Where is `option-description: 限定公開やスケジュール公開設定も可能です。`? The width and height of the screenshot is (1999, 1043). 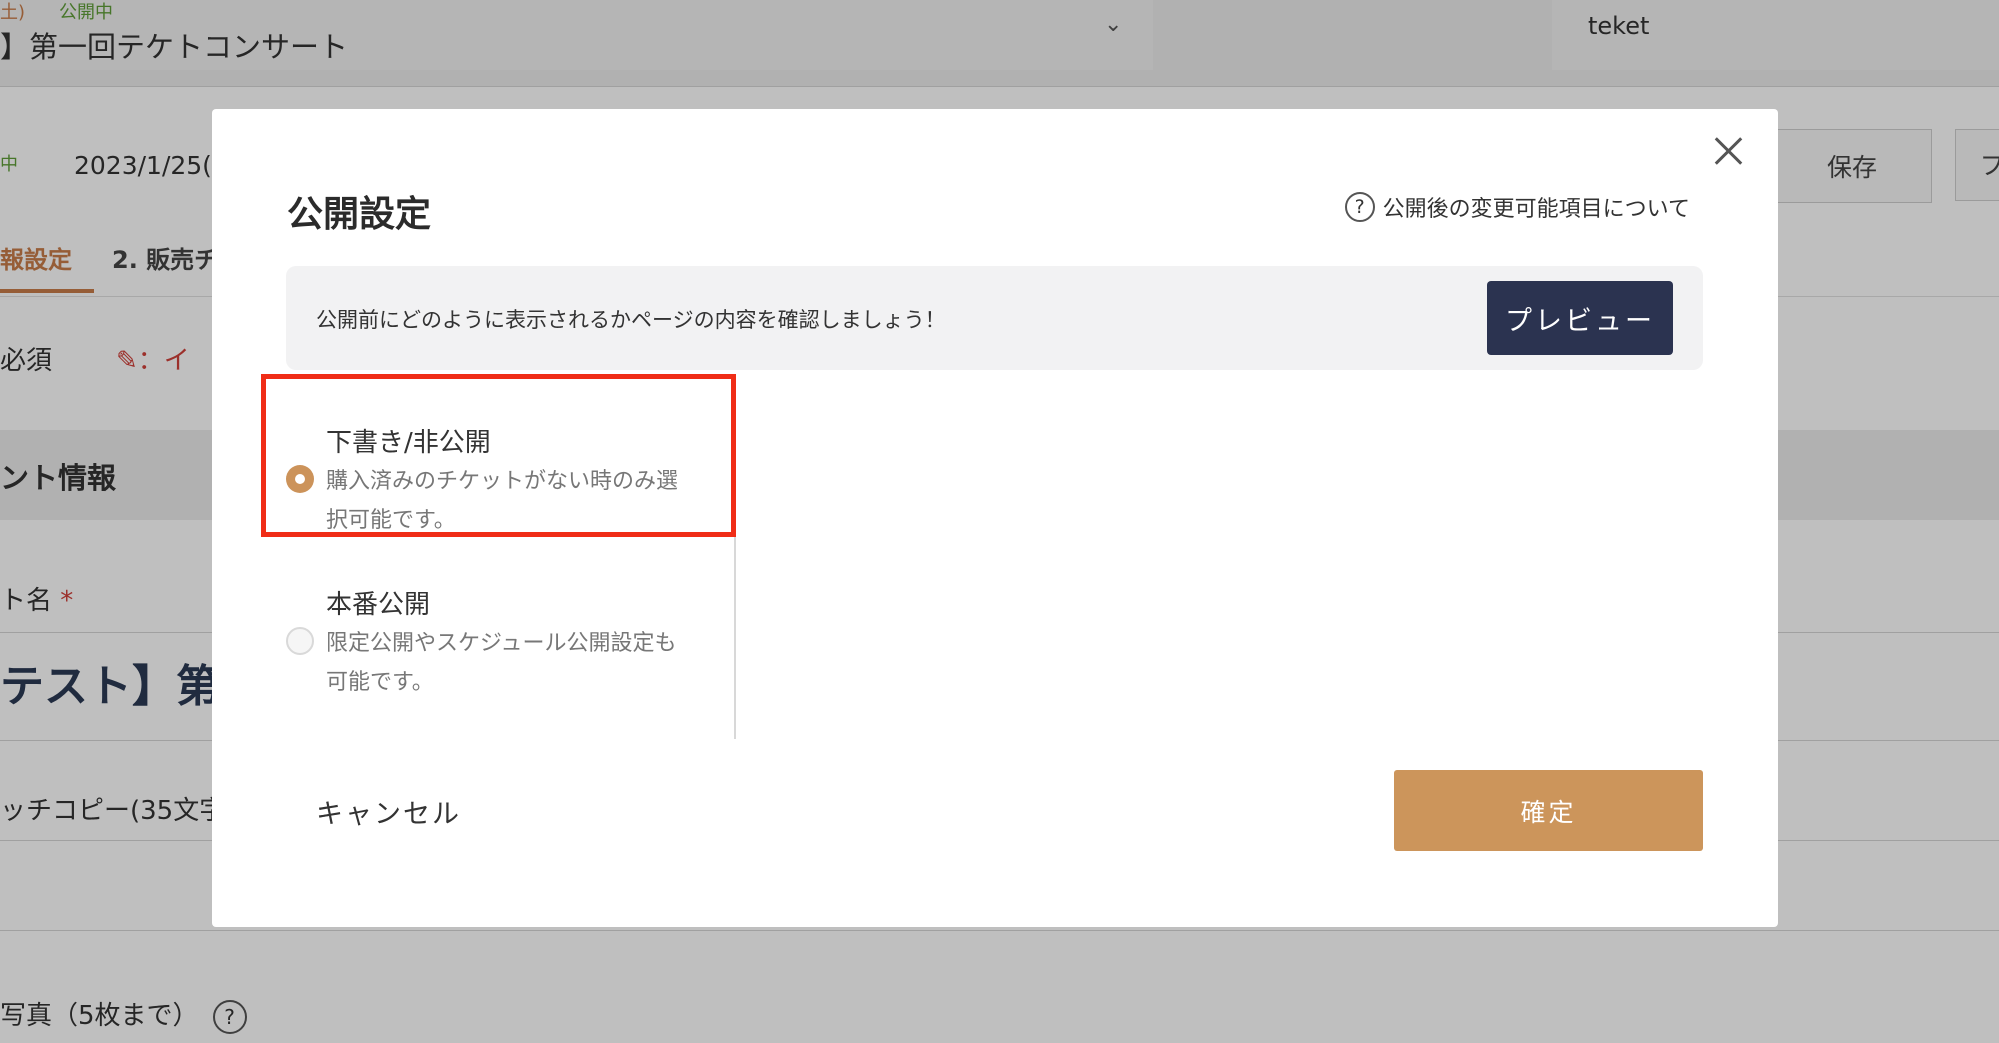
option-description: 限定公開やスケジュール公開設定も可能です。 is located at coordinates (501, 663).